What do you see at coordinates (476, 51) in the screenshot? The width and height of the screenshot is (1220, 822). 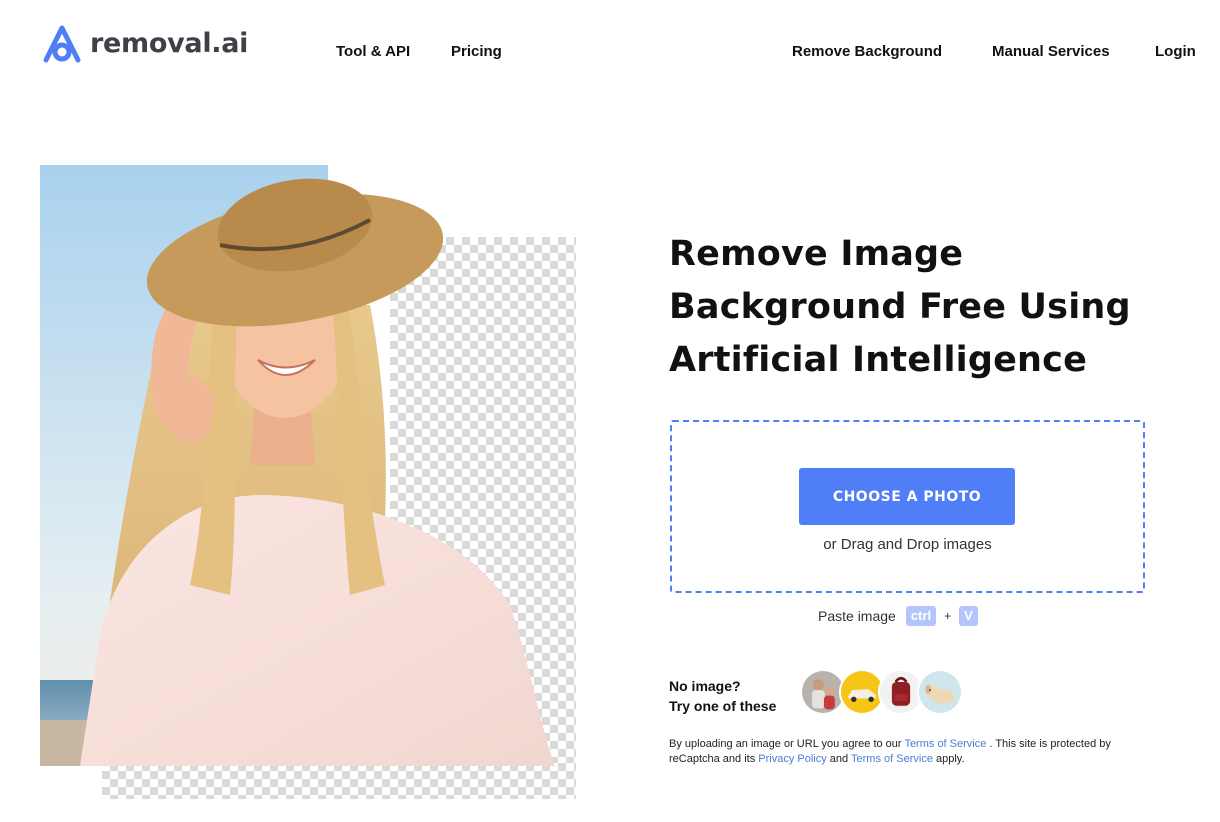 I see `nav-pricing: Pricing` at bounding box center [476, 51].